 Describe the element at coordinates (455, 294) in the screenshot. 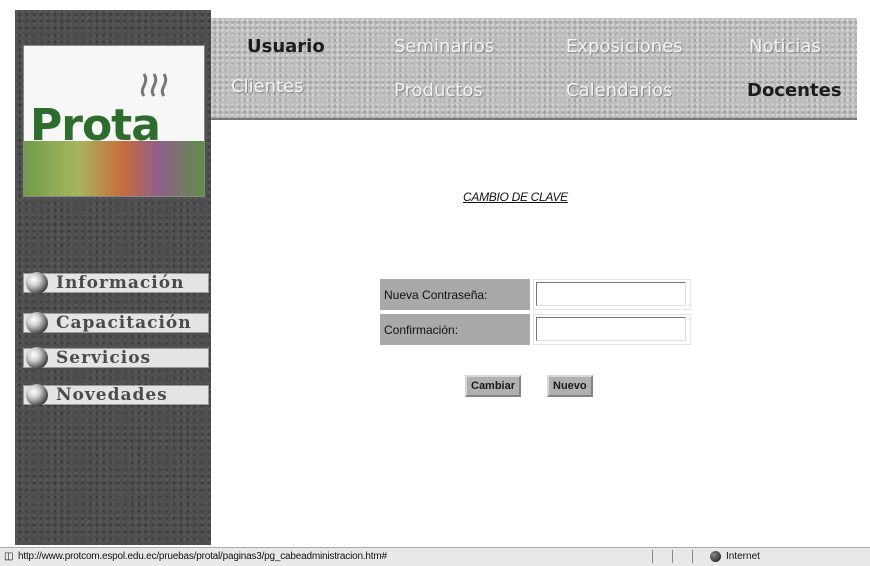

I see `new-password-label: Nueva Contraseña:` at that location.